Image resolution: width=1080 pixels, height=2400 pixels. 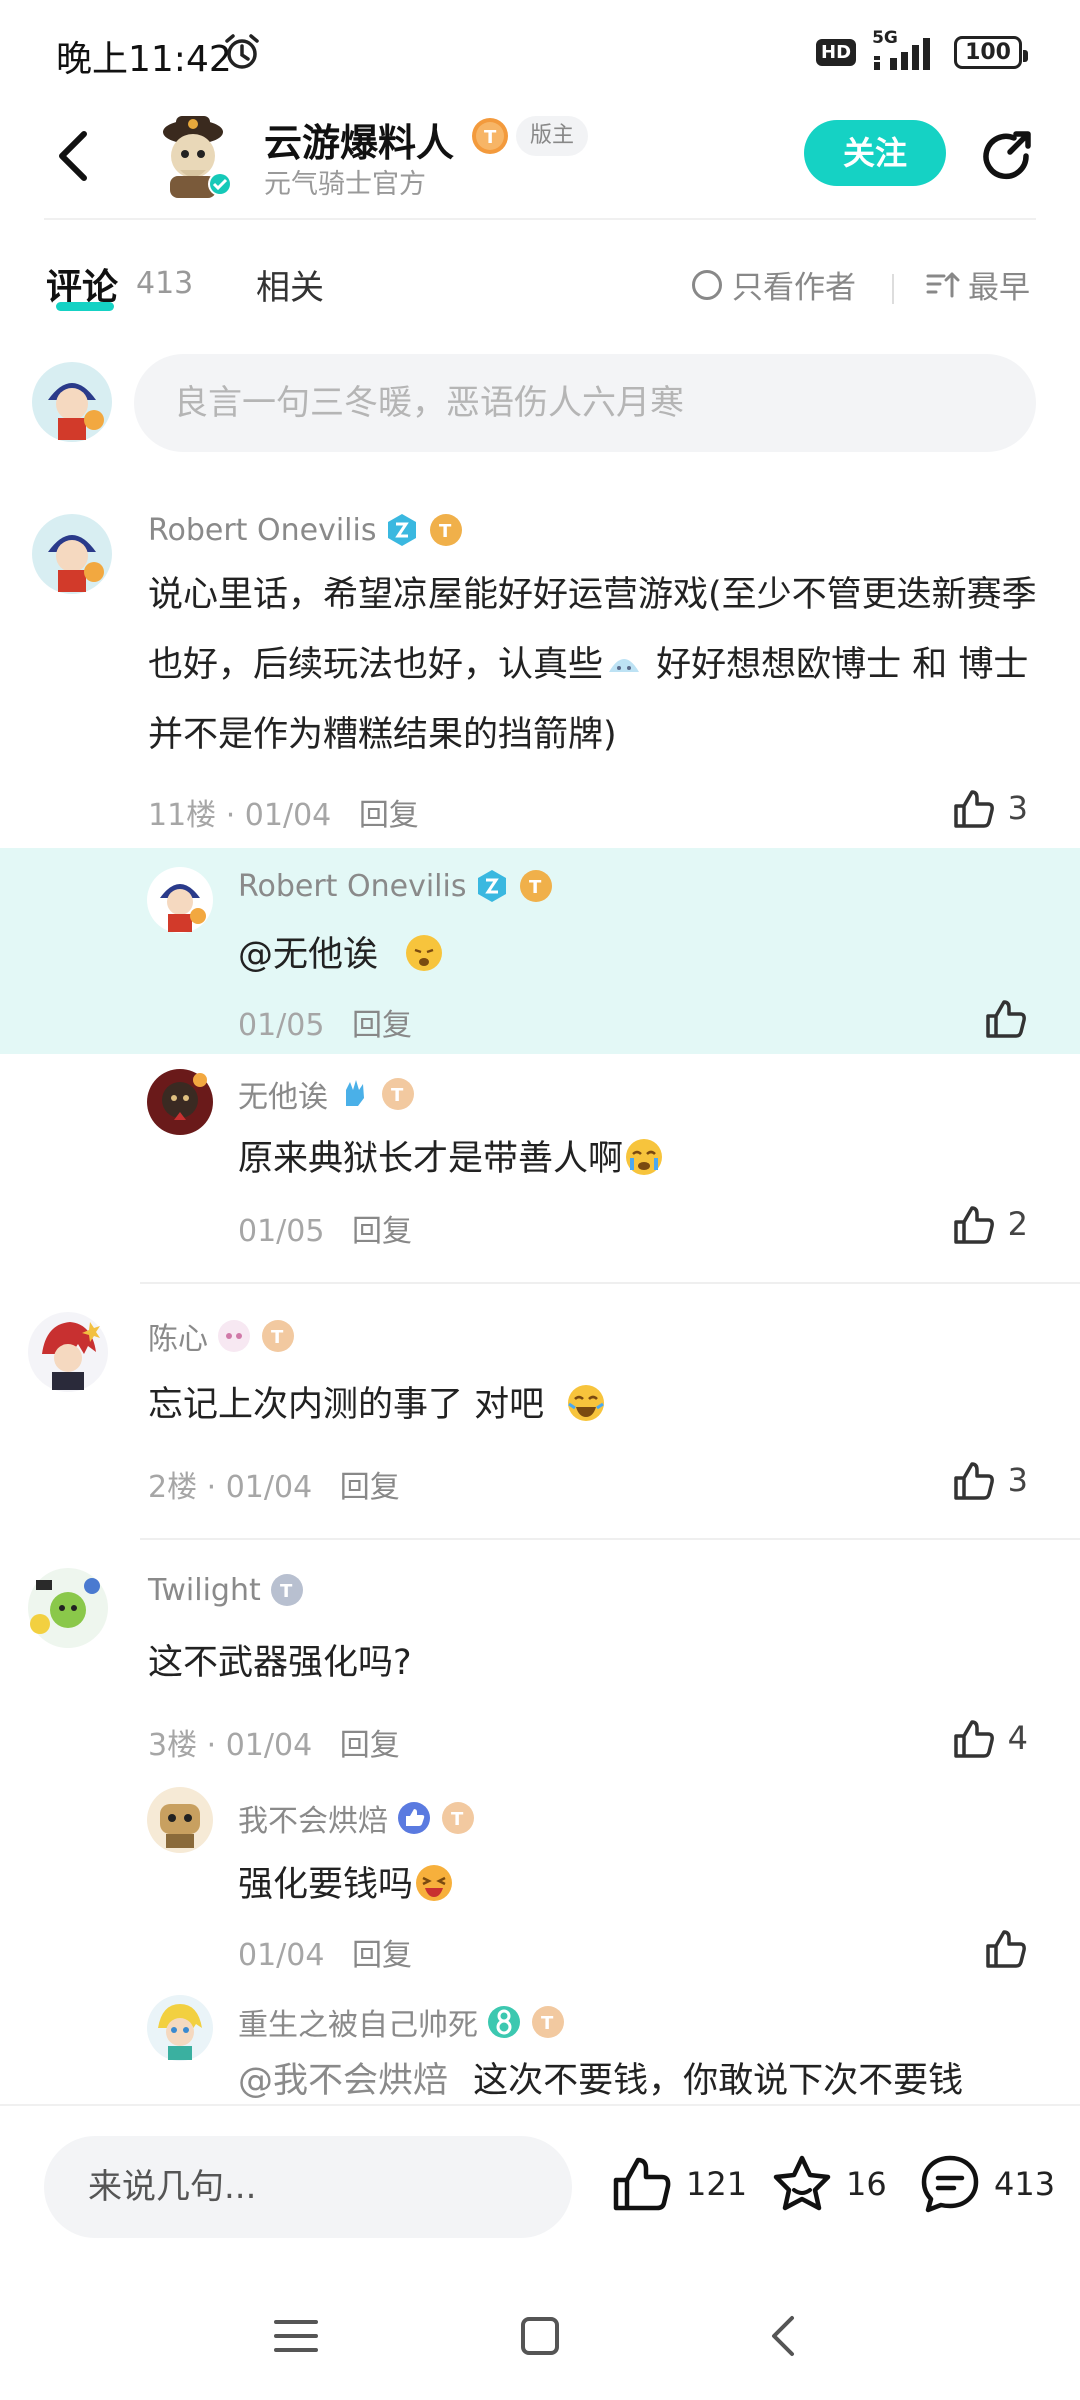 I want to click on star-icon, so click(x=802, y=2183).